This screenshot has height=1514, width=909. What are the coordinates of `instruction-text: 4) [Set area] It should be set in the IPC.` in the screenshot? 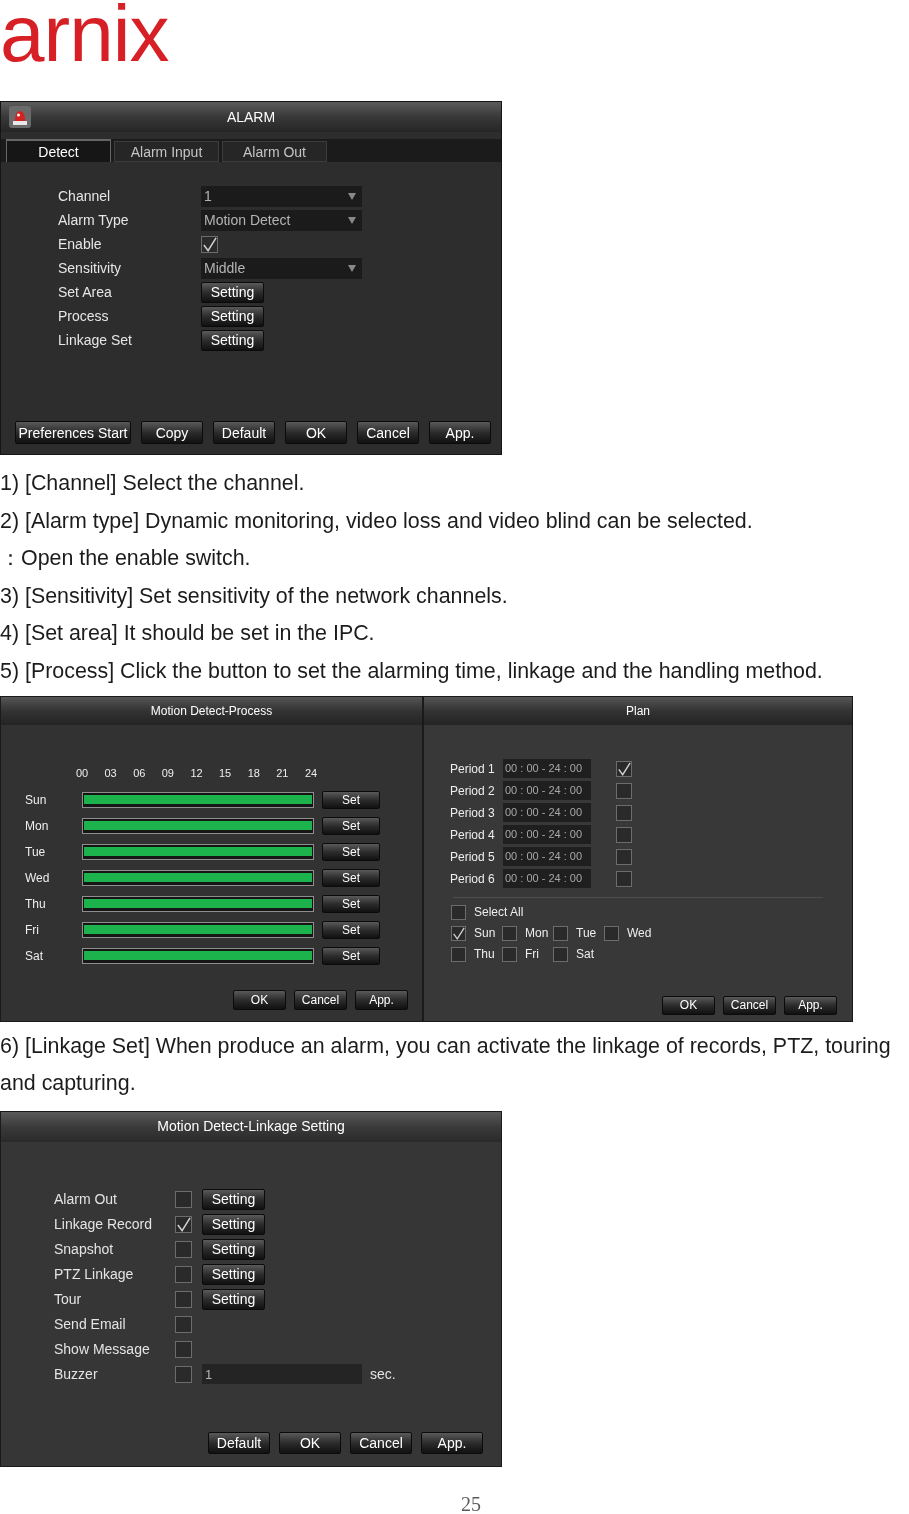 It's located at (187, 634).